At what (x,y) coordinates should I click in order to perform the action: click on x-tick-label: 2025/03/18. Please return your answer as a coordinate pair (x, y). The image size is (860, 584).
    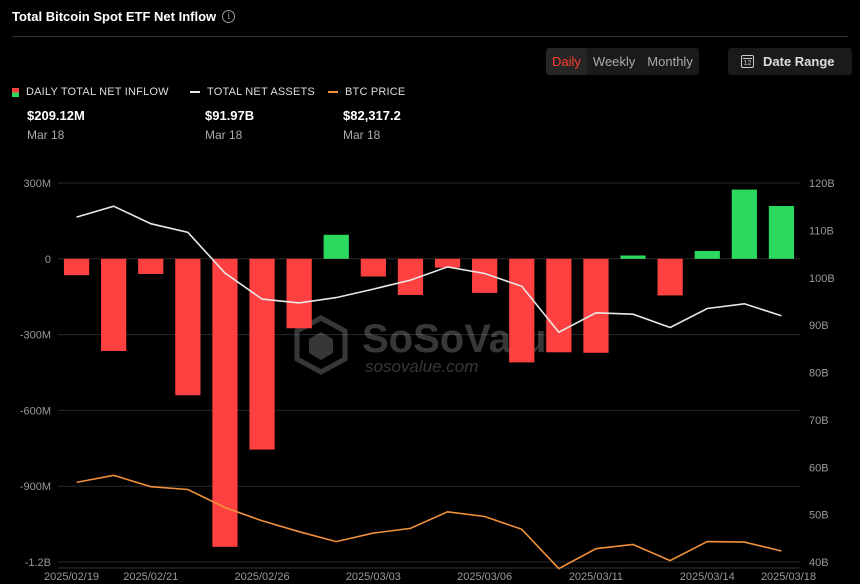
    Looking at the image, I should click on (788, 577).